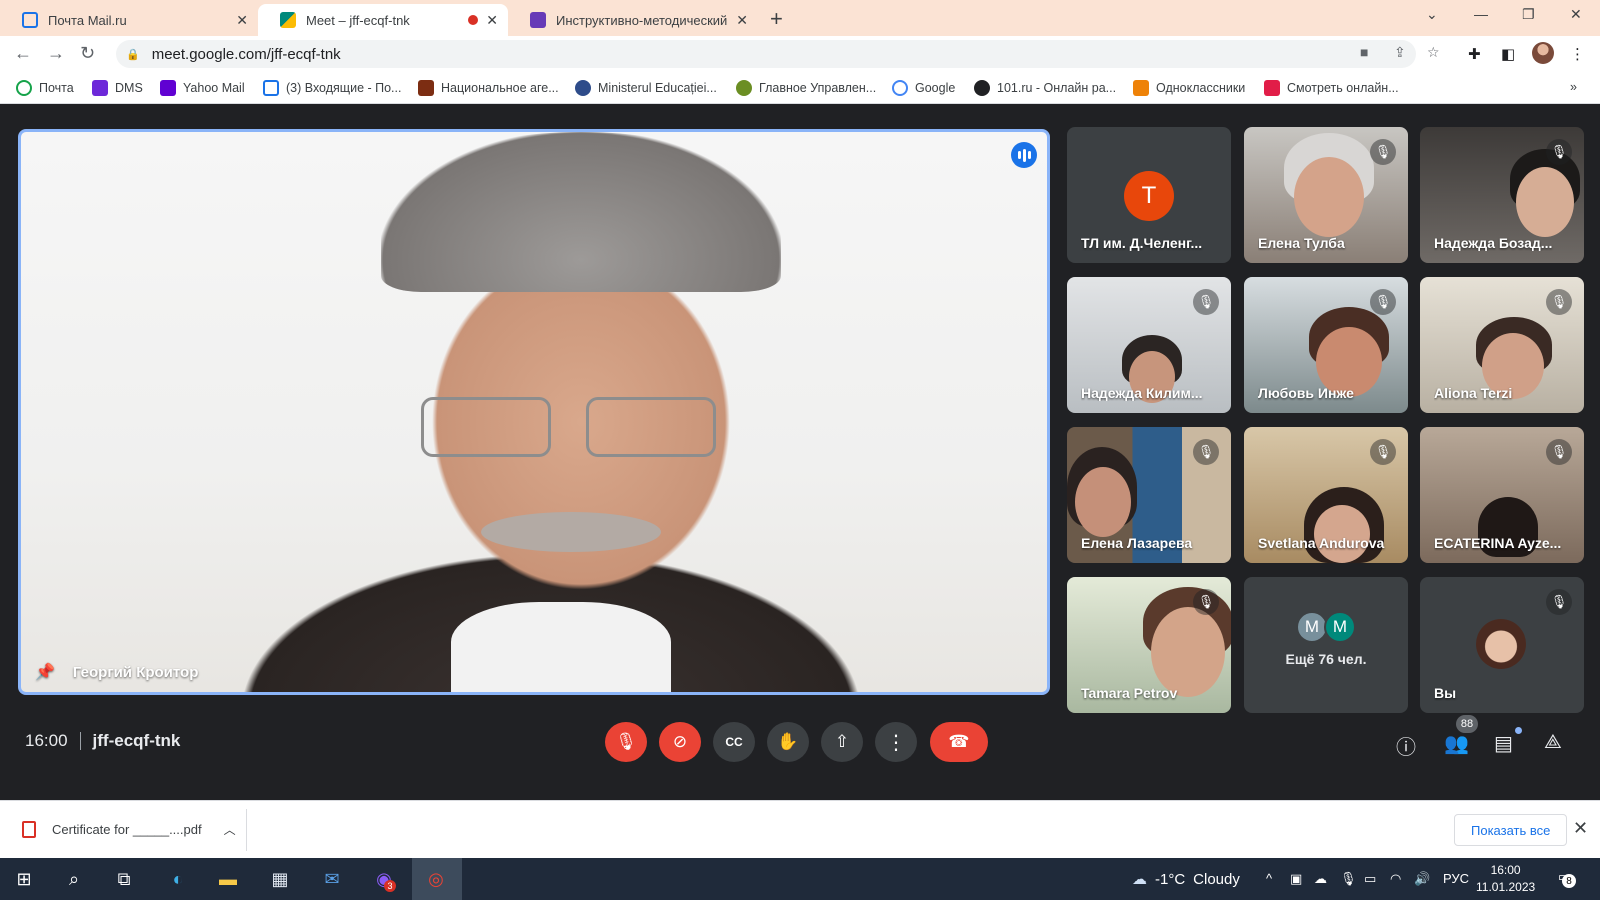  What do you see at coordinates (1502, 345) in the screenshot?
I see `participant-tile: 🎙 Aliona Terzi` at bounding box center [1502, 345].